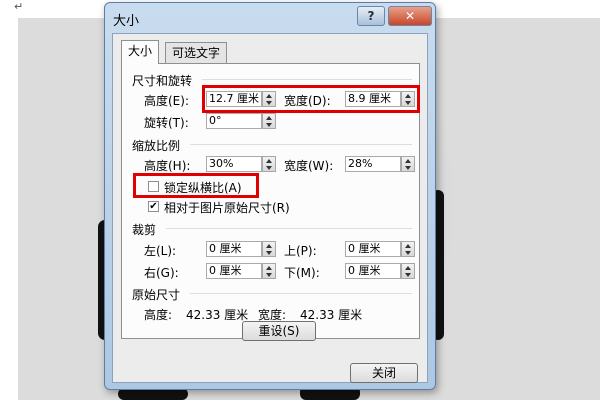 The height and width of the screenshot is (400, 600). What do you see at coordinates (269, 271) in the screenshot?
I see `crop-right-spinner` at bounding box center [269, 271].